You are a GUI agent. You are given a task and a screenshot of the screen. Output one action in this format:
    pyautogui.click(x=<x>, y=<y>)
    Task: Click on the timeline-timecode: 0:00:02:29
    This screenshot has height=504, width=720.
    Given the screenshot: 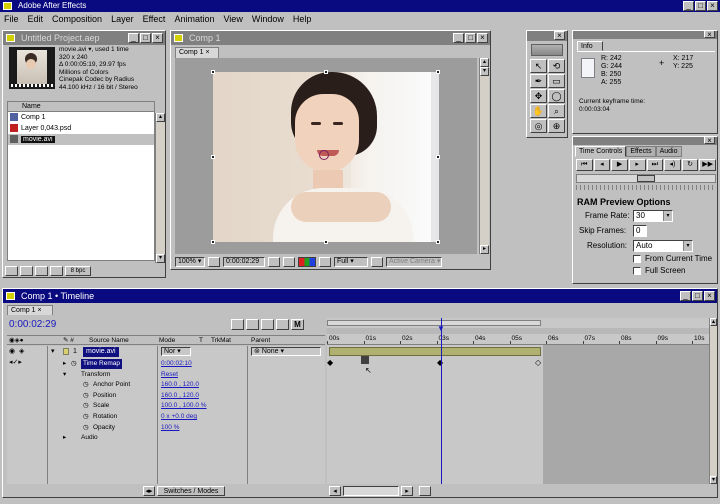 What is the action you would take?
    pyautogui.click(x=32, y=324)
    